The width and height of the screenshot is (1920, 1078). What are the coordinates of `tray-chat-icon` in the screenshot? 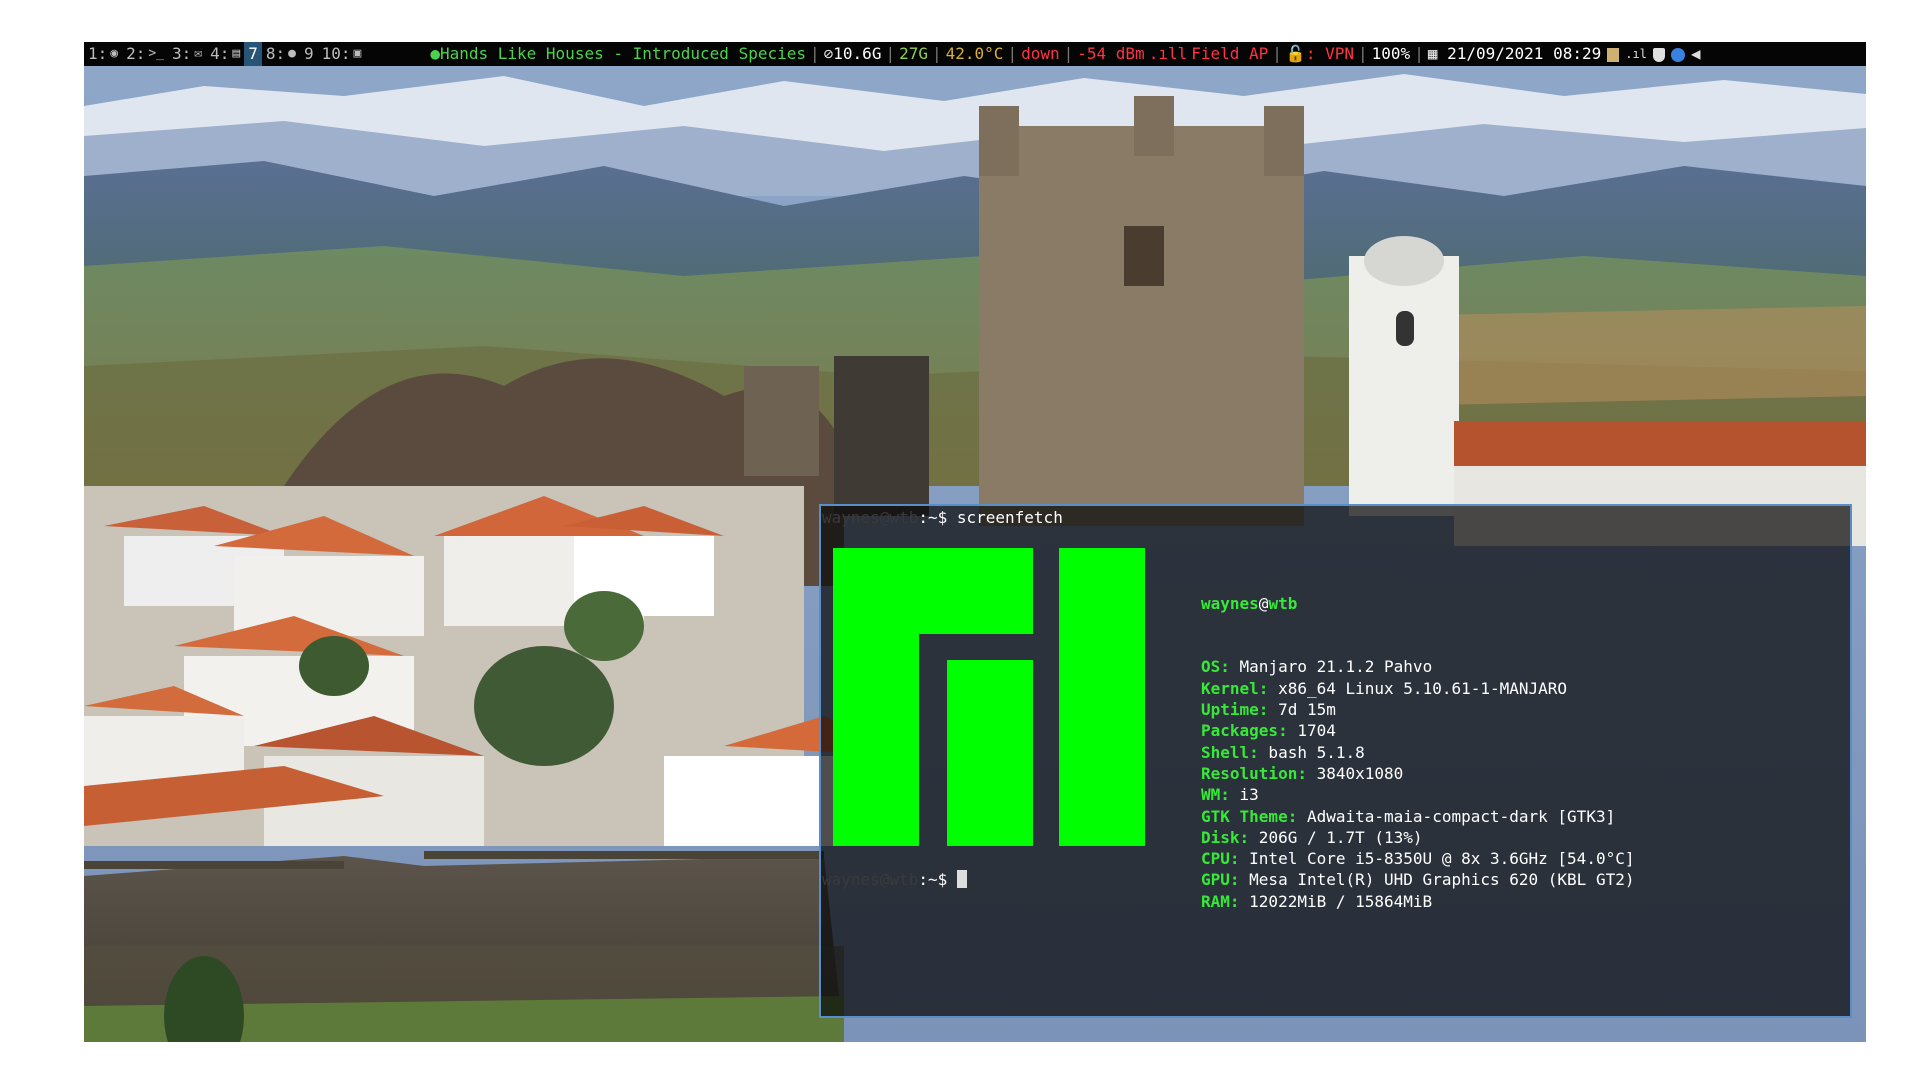 It's located at (1677, 54).